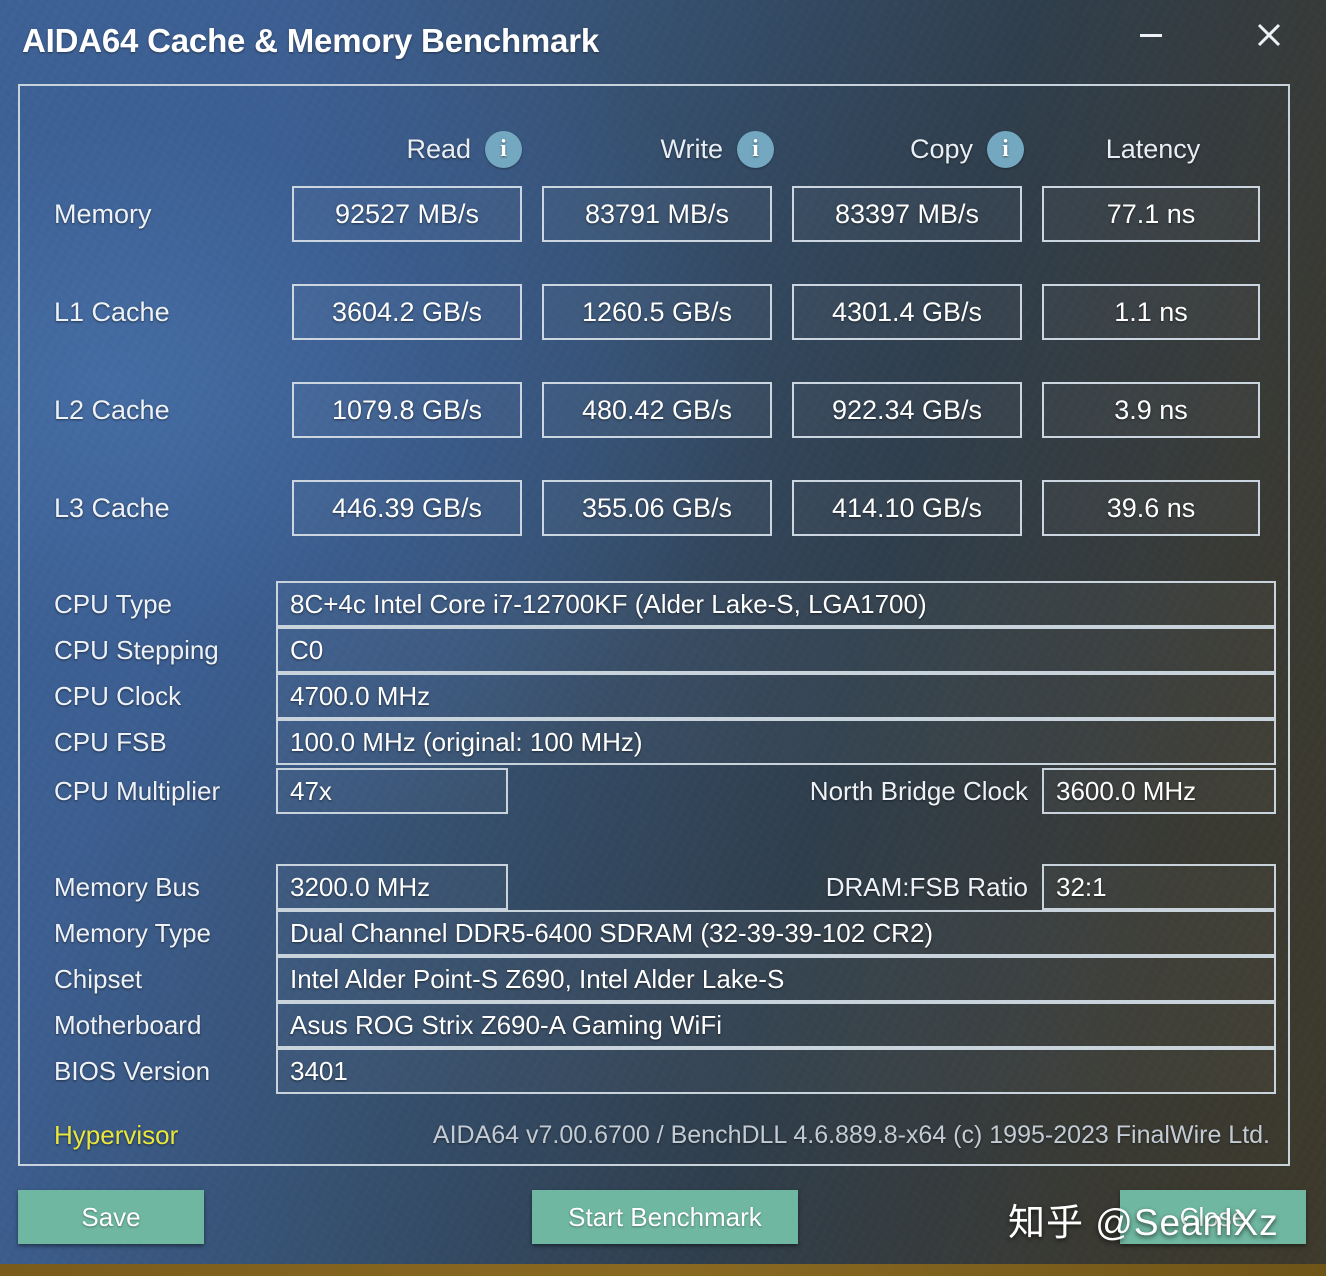  What do you see at coordinates (127, 887) in the screenshot?
I see `label-memory-bus: Memory Bus` at bounding box center [127, 887].